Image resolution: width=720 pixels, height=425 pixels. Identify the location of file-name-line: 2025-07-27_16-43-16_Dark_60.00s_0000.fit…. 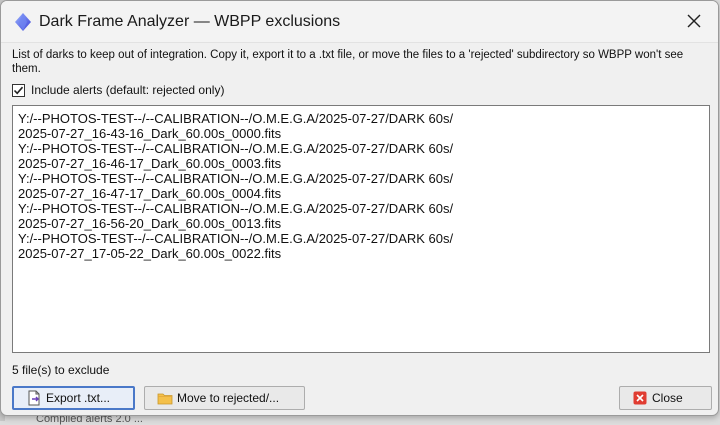
(150, 133).